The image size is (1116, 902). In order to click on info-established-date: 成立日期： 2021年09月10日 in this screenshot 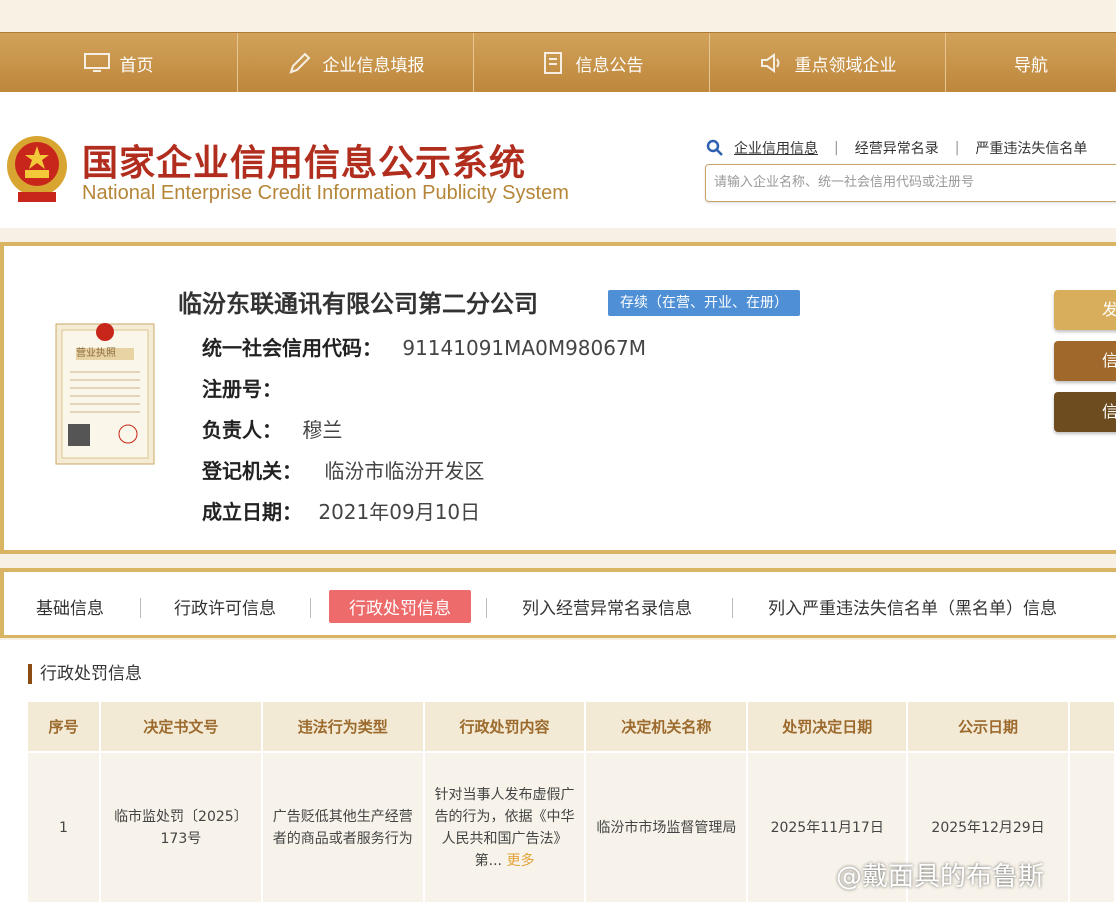, I will do `click(341, 510)`.